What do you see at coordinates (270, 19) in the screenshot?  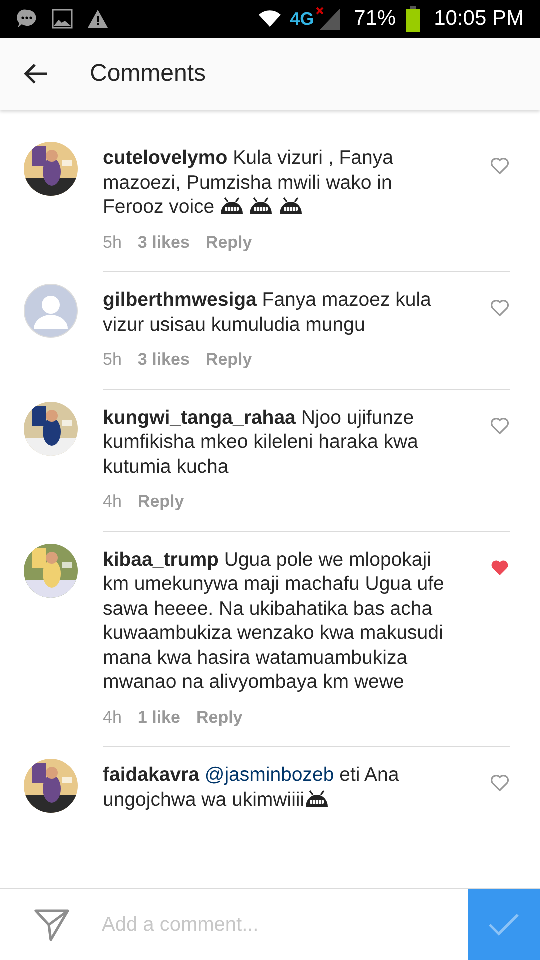 I see `wifi-icon` at bounding box center [270, 19].